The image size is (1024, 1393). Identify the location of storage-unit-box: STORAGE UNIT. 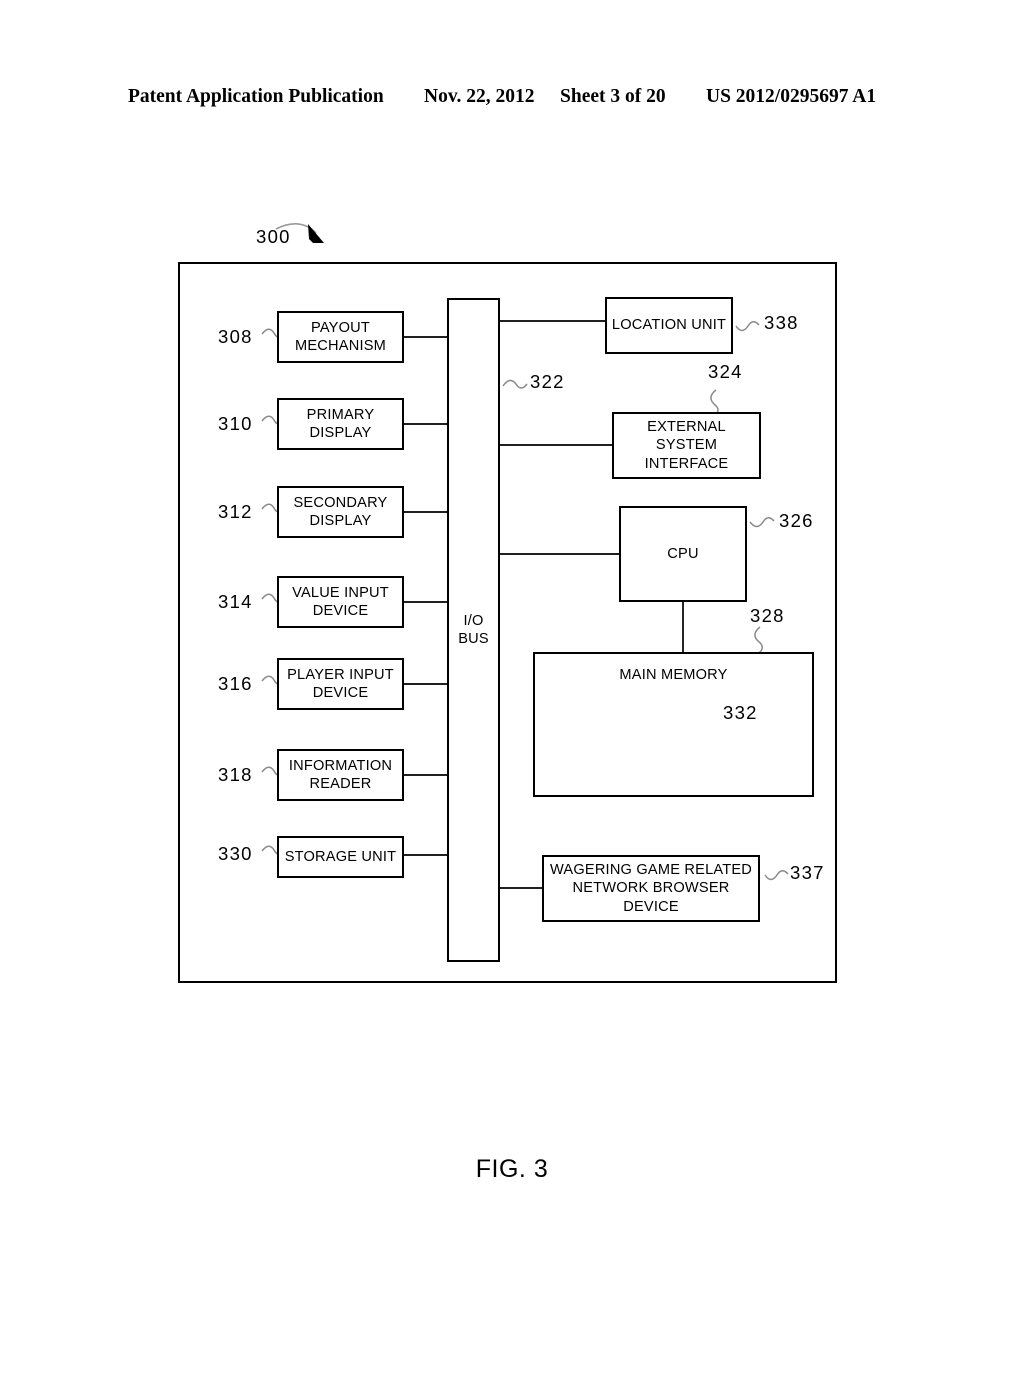
(340, 857).